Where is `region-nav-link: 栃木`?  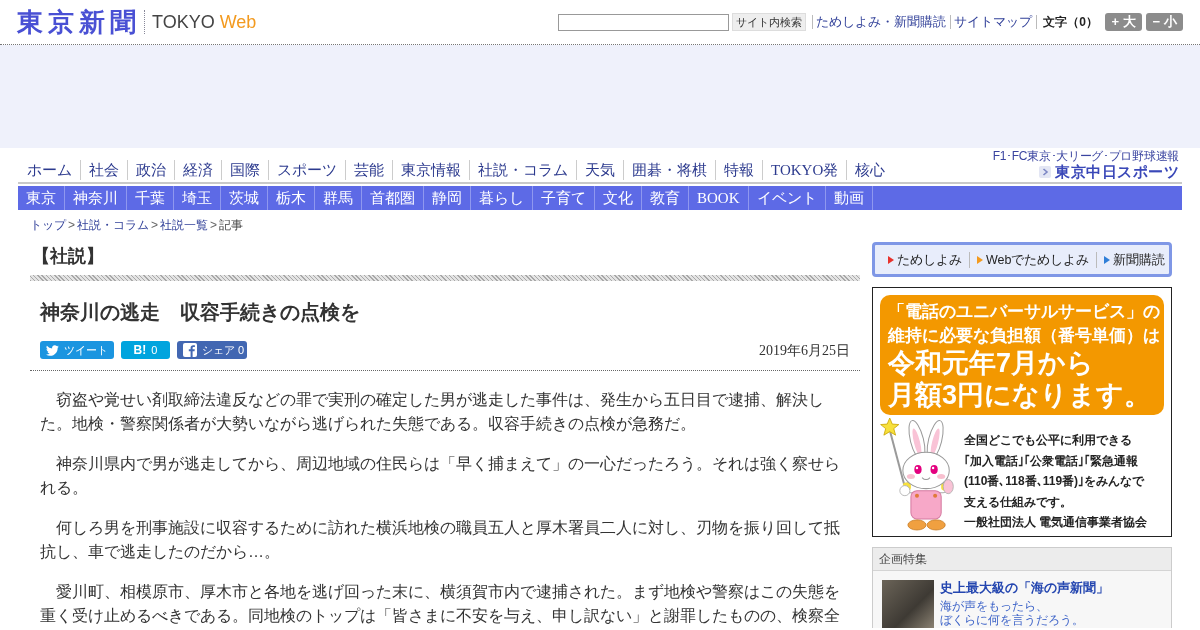 region-nav-link: 栃木 is located at coordinates (291, 198).